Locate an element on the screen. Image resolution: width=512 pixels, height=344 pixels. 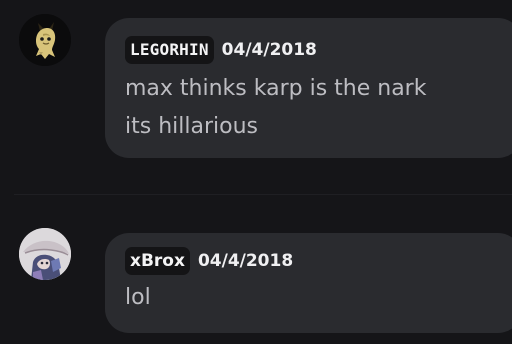
message-line: its hillarious is located at coordinates (191, 126).